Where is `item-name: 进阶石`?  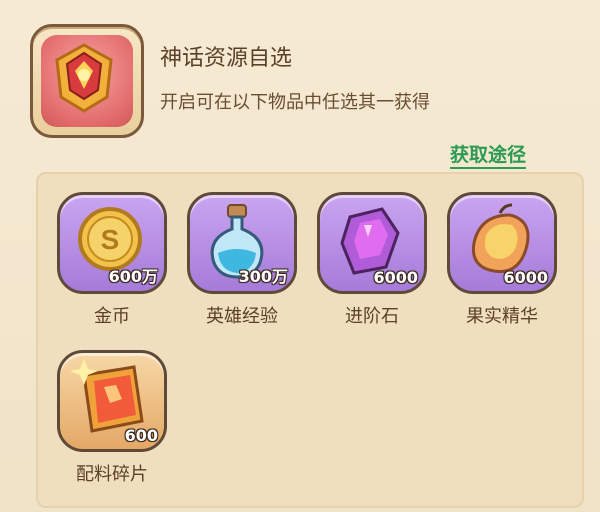
item-name: 进阶石 is located at coordinates (372, 316).